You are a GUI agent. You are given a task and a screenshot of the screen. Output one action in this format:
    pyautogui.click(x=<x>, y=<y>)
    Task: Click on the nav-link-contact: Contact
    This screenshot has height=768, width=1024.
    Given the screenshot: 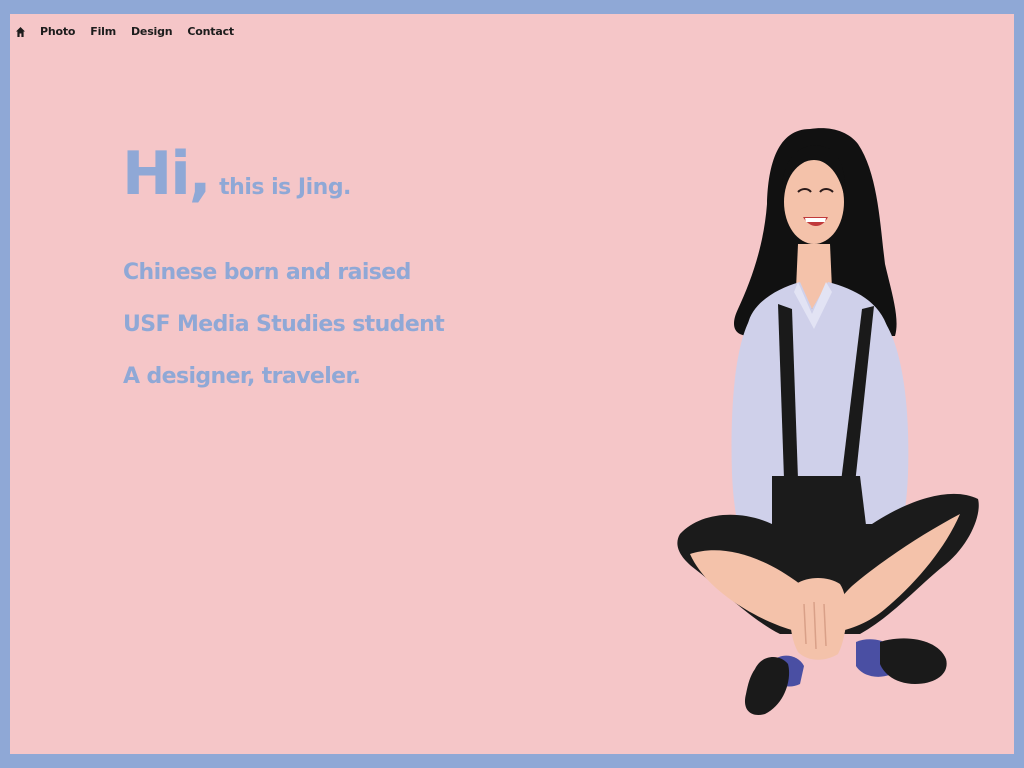 What is the action you would take?
    pyautogui.click(x=210, y=31)
    